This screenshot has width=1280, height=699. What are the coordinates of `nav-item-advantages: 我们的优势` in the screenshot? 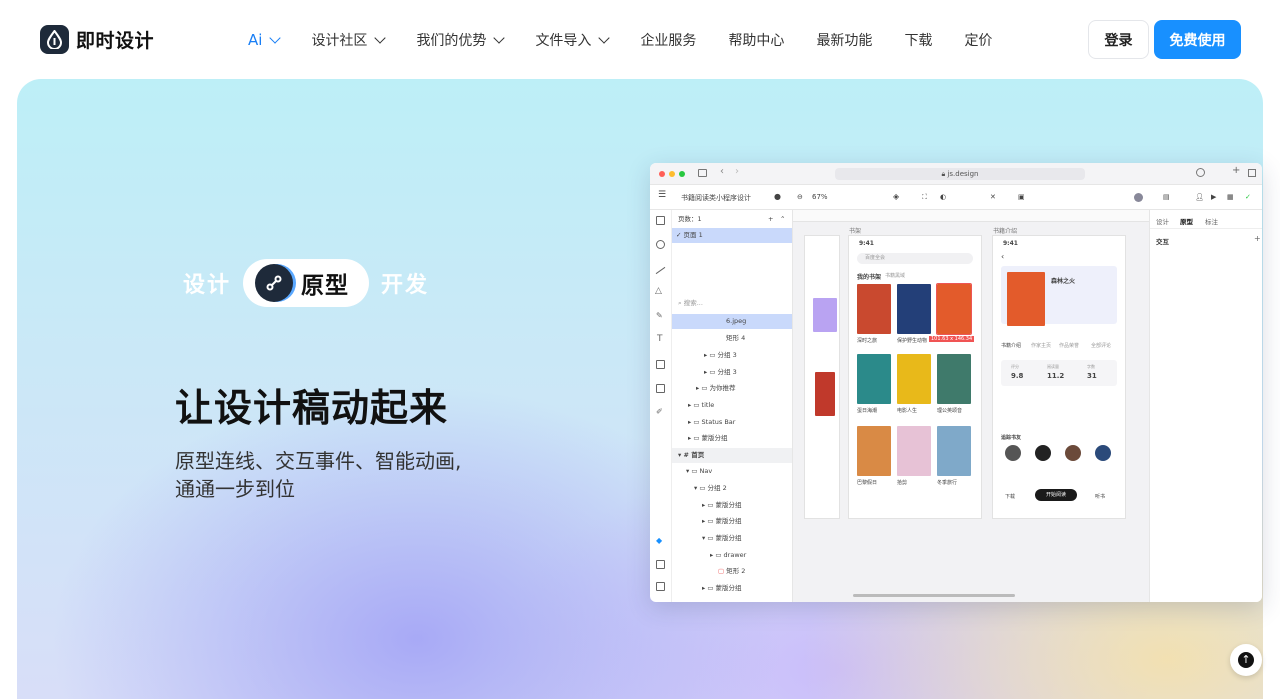 It's located at (461, 40).